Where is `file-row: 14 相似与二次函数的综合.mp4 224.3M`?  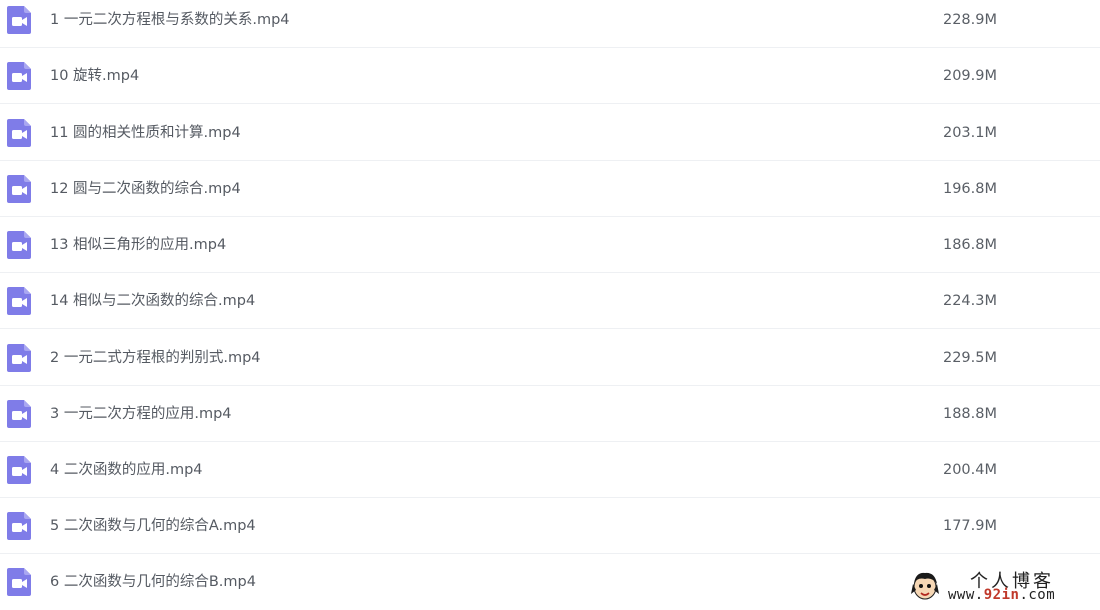
file-row: 14 相似与二次函数的综合.mp4 224.3M is located at coordinates (550, 301).